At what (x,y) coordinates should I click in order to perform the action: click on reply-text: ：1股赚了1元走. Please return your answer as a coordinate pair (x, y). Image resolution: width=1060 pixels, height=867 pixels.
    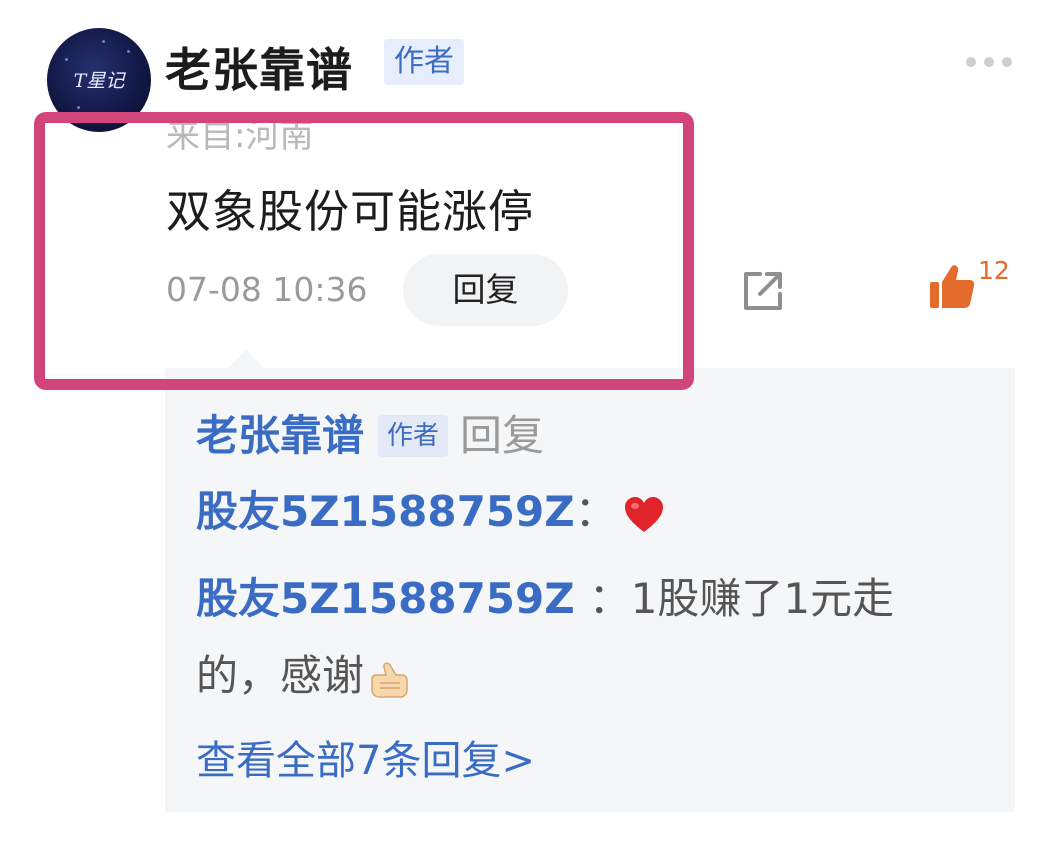
    Looking at the image, I should click on (741, 598).